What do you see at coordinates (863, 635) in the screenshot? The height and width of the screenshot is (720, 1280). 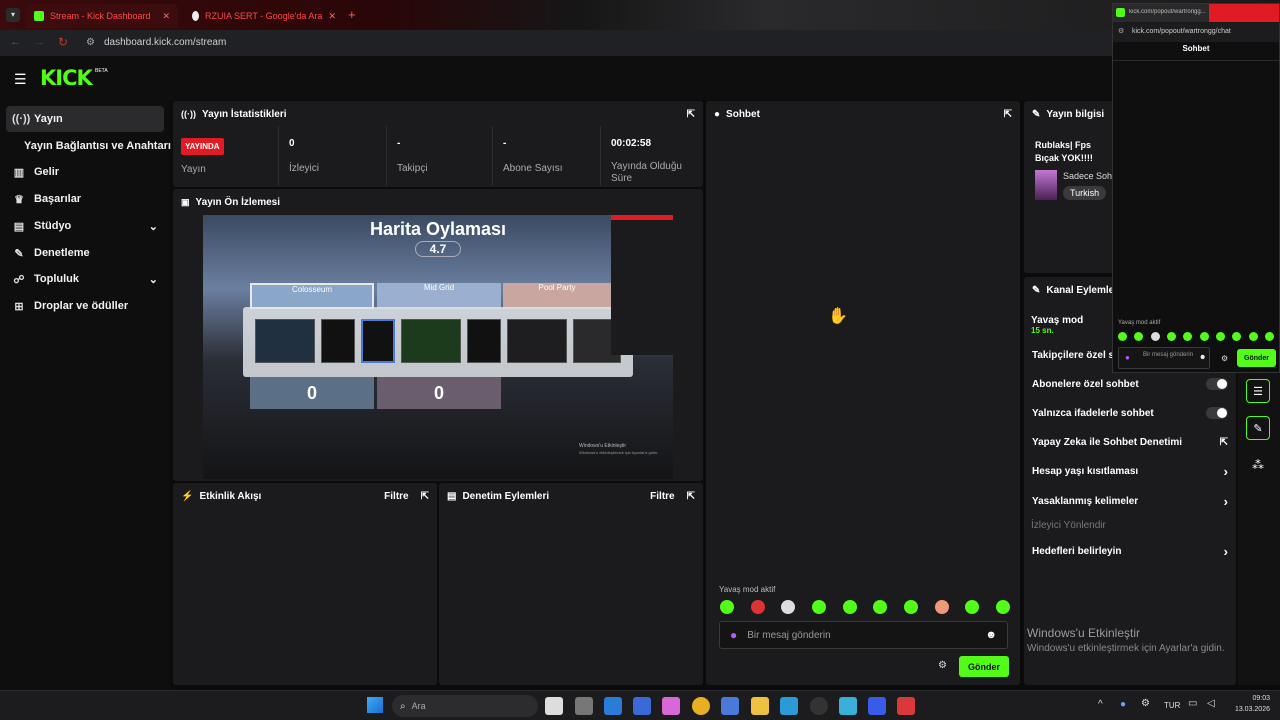 I see `chat-input: ● Bir mesaj gönderin ☻` at bounding box center [863, 635].